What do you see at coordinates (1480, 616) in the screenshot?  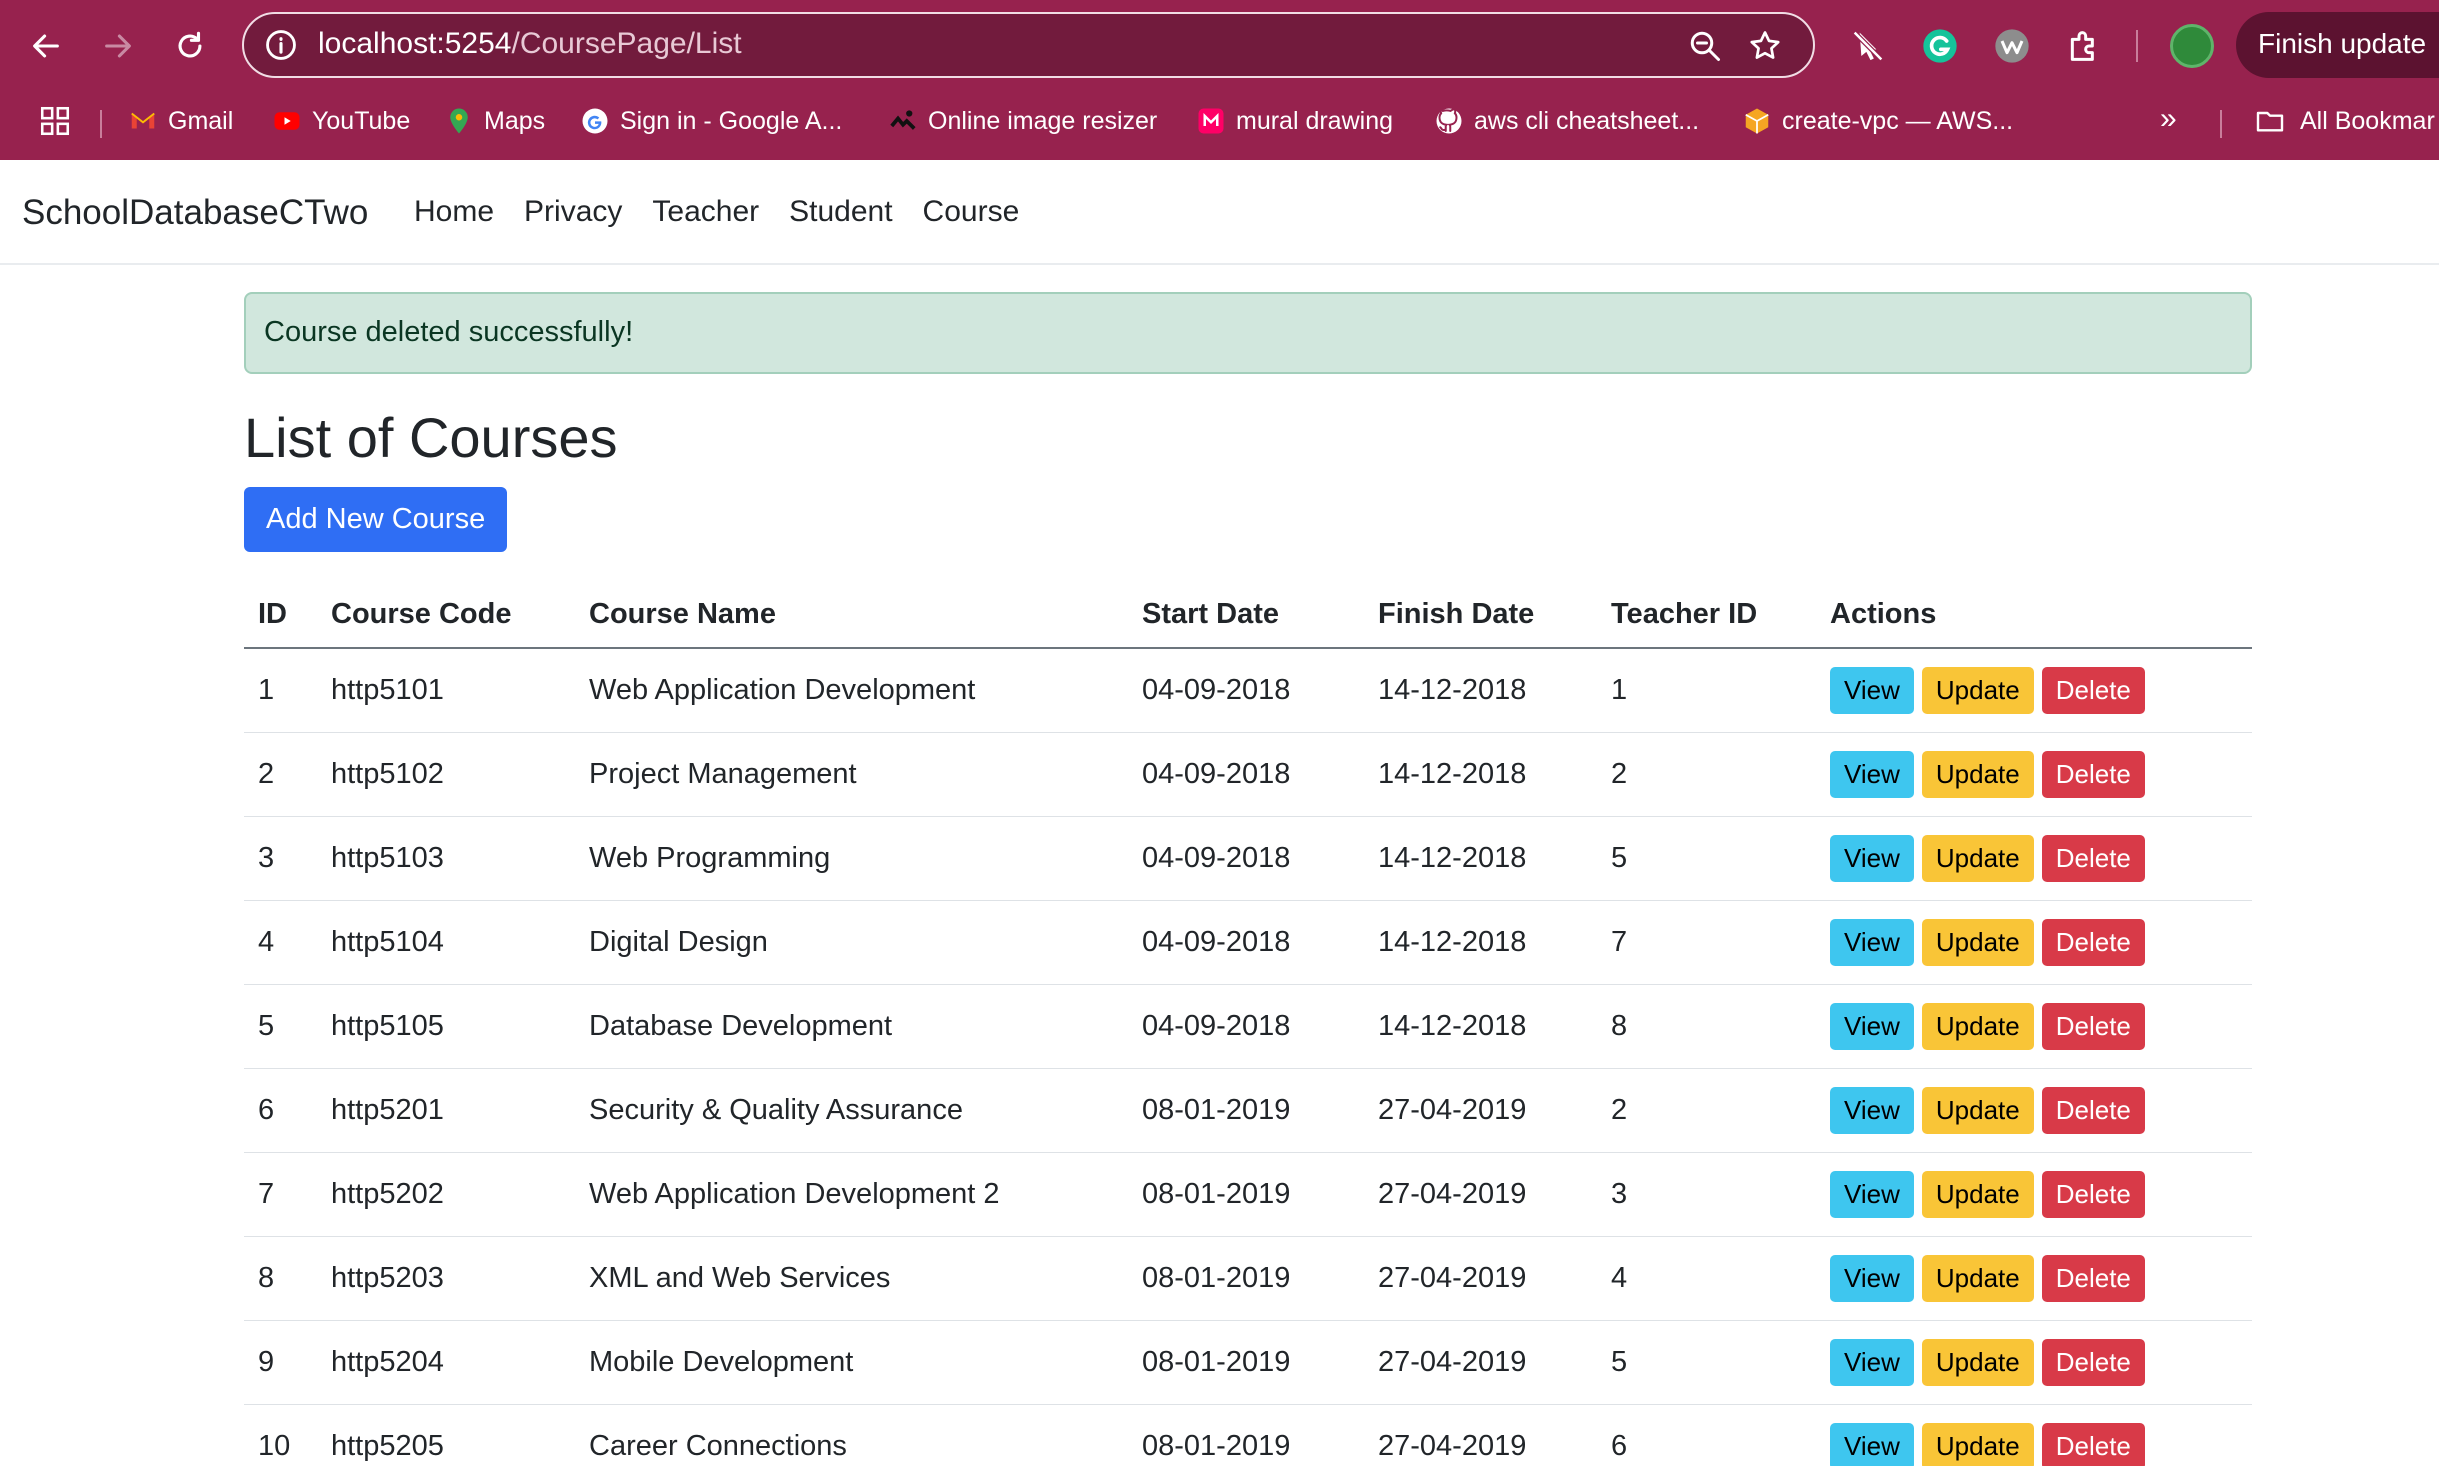 I see `header-finish-date: Finish Date` at bounding box center [1480, 616].